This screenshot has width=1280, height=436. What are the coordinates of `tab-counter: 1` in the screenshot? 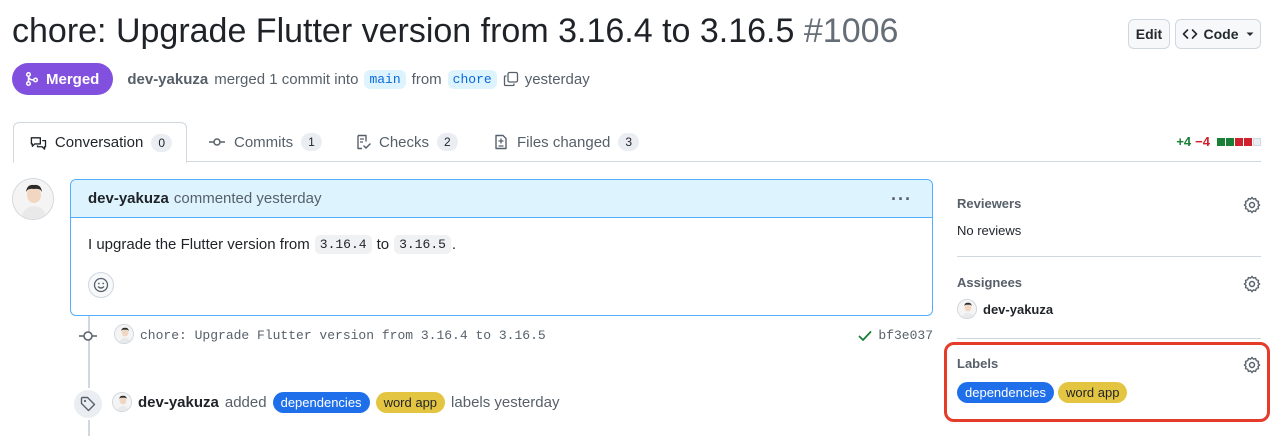 It's located at (311, 142).